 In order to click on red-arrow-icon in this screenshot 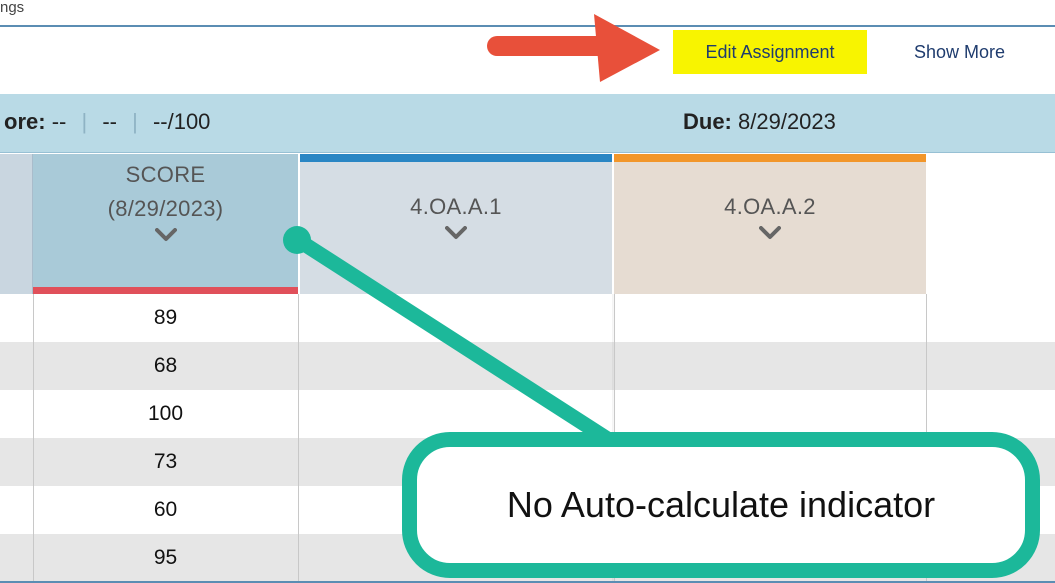, I will do `click(573, 48)`.